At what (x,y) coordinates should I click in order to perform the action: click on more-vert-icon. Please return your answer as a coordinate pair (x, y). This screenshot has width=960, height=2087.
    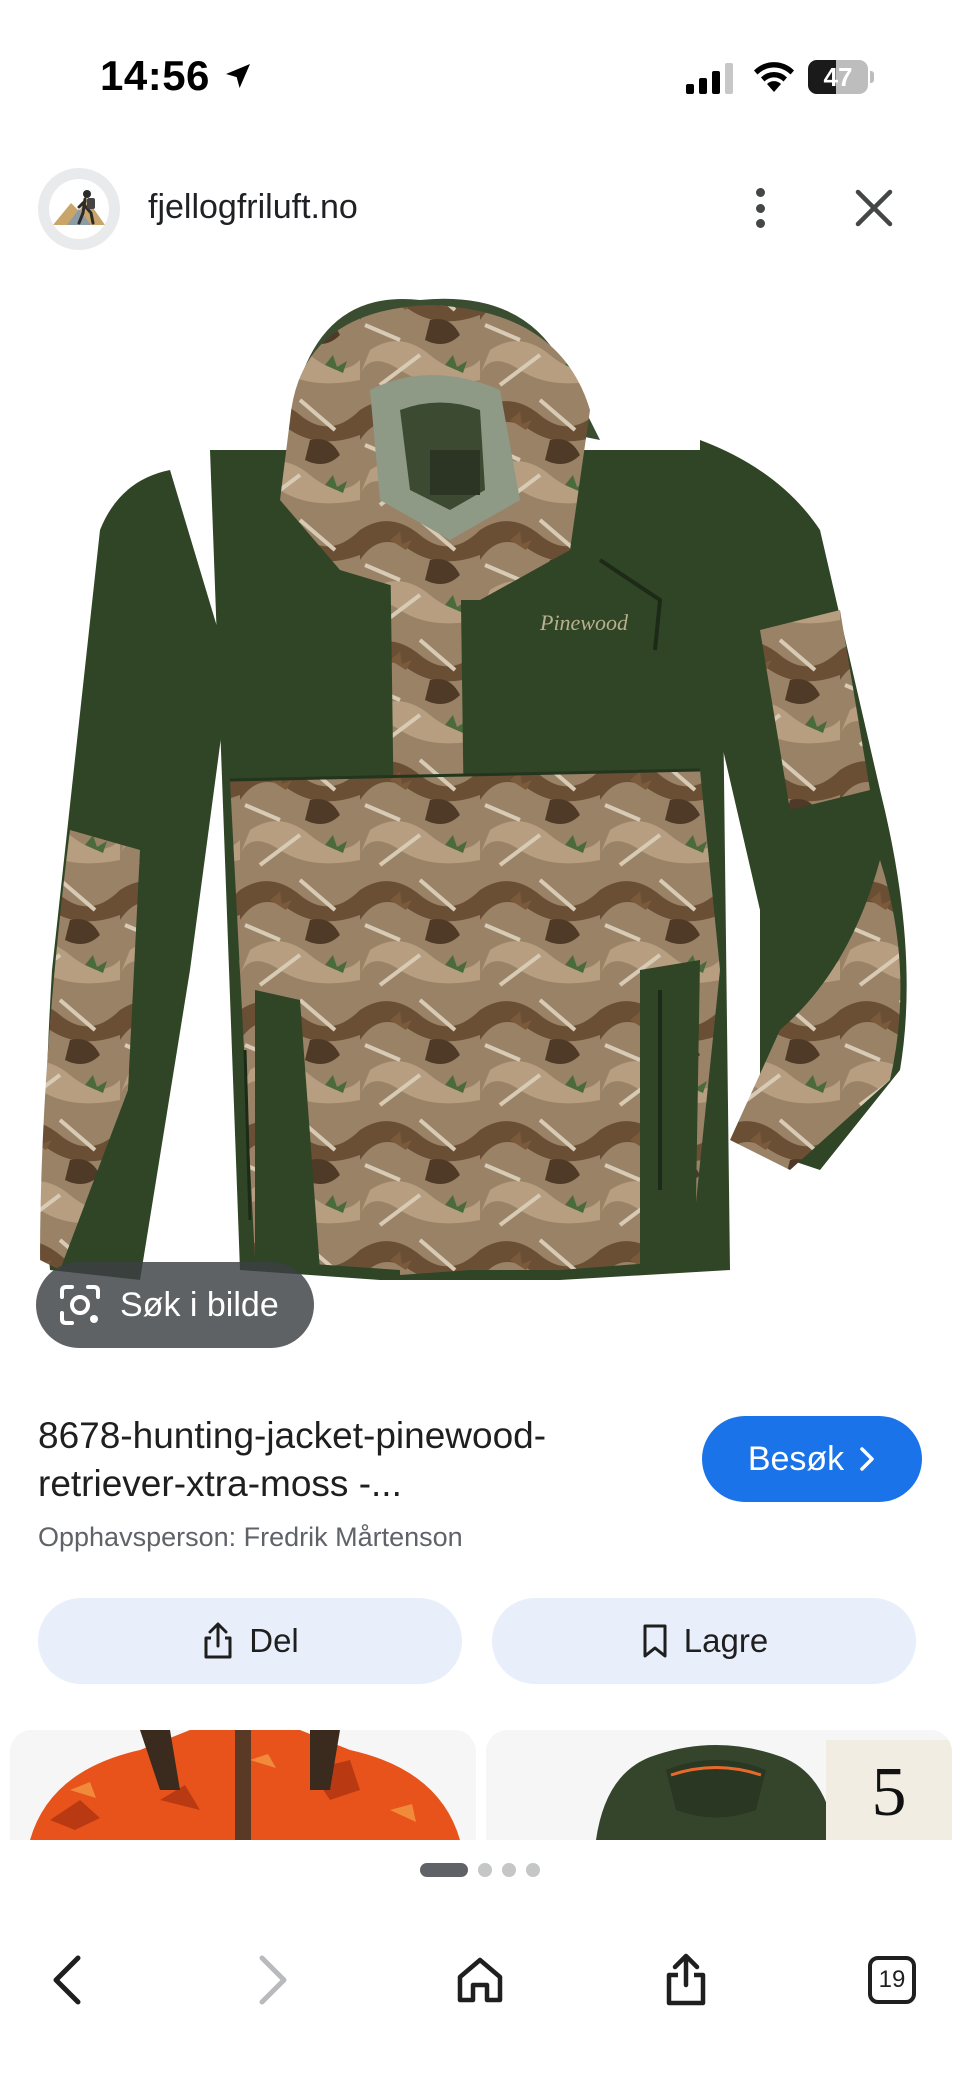
    Looking at the image, I should click on (760, 208).